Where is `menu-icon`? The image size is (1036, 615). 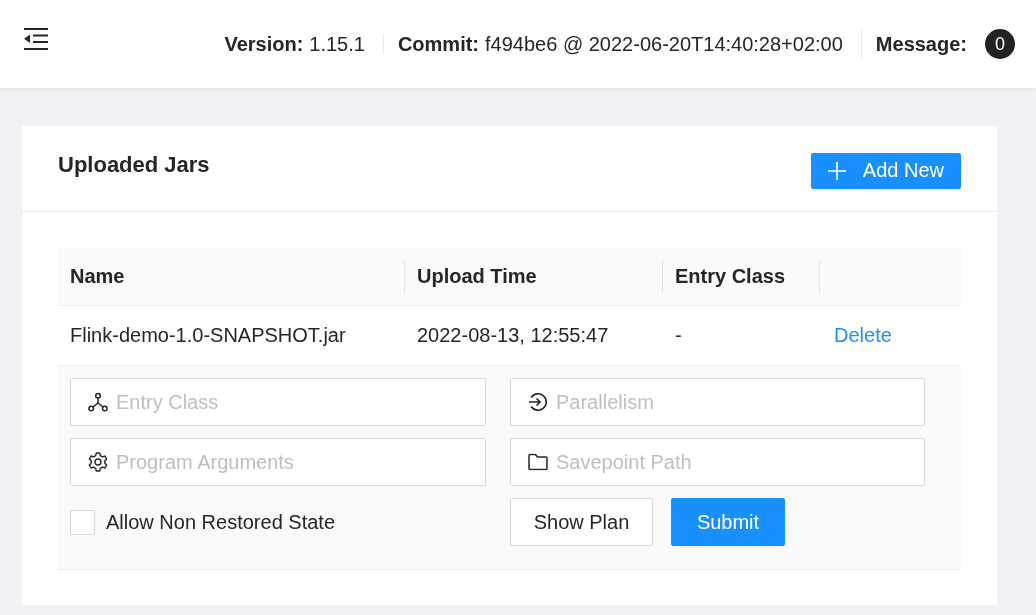 menu-icon is located at coordinates (36, 39).